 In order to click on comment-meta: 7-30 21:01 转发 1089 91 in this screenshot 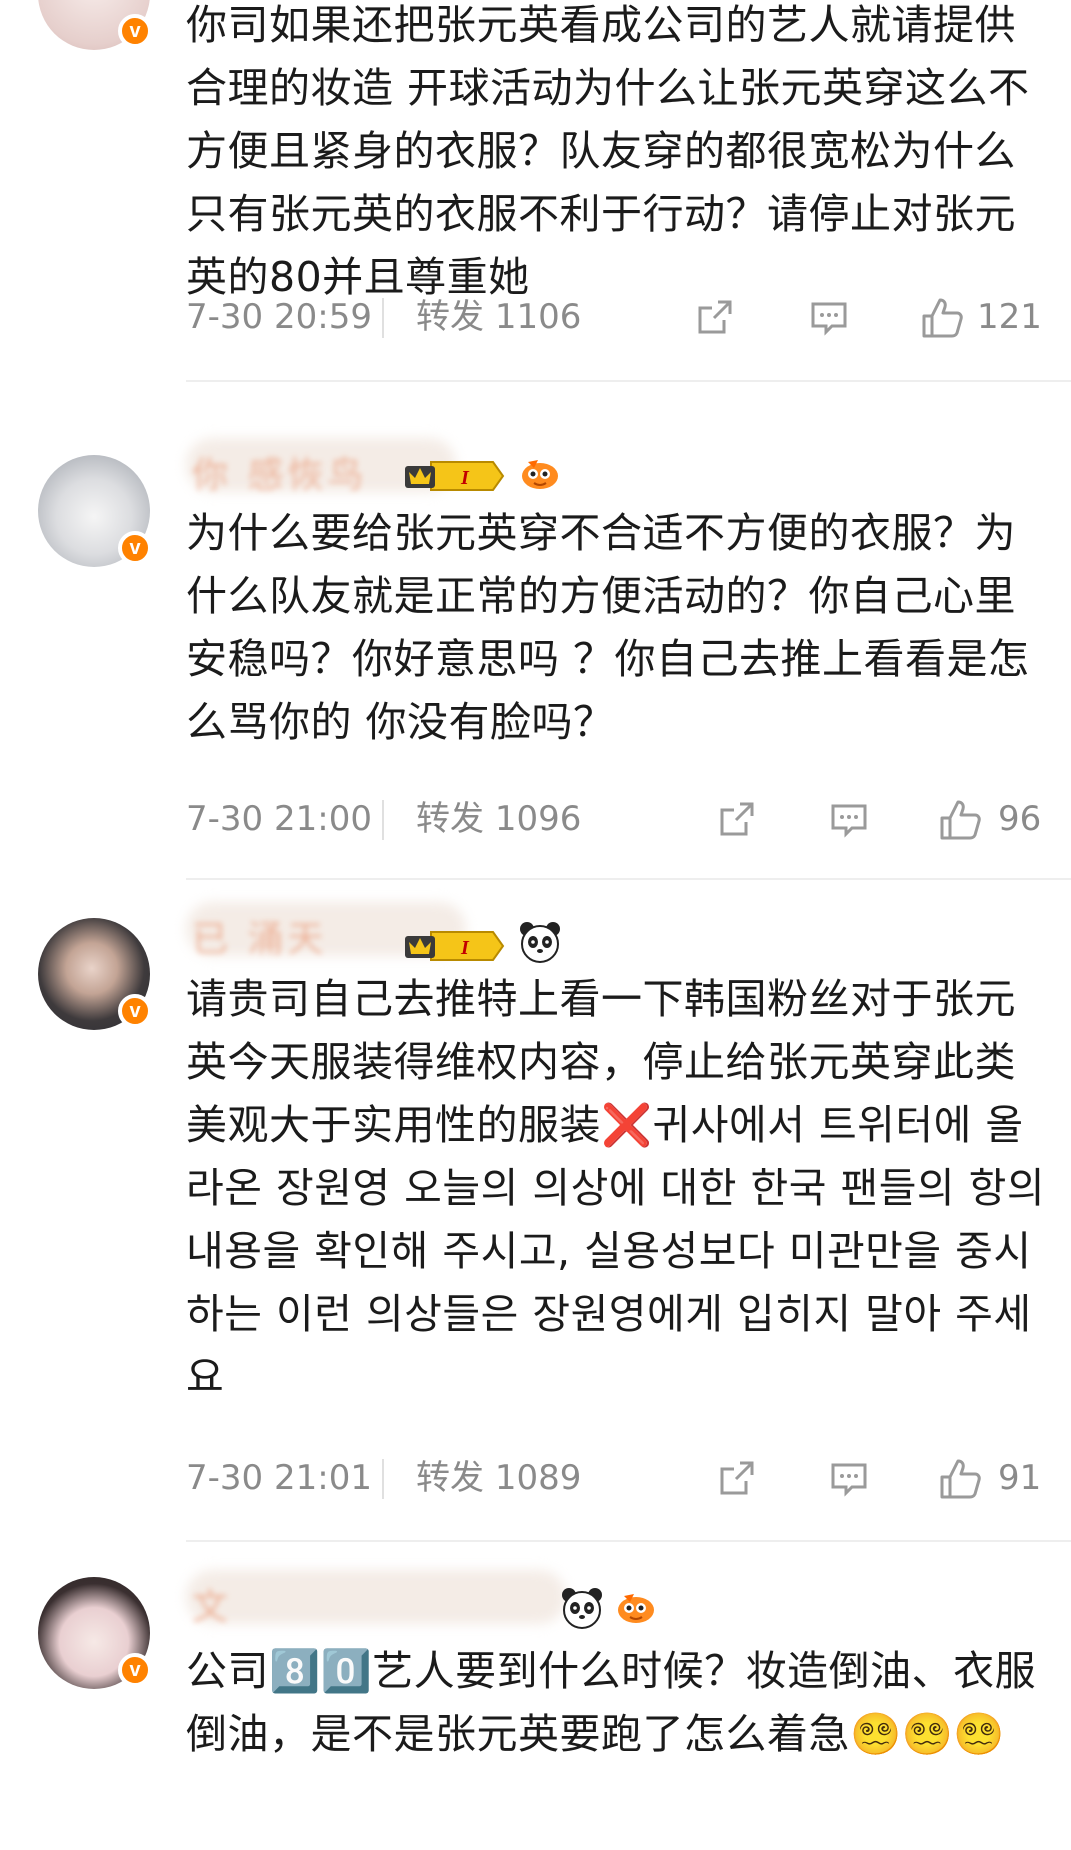, I will do `click(616, 1478)`.